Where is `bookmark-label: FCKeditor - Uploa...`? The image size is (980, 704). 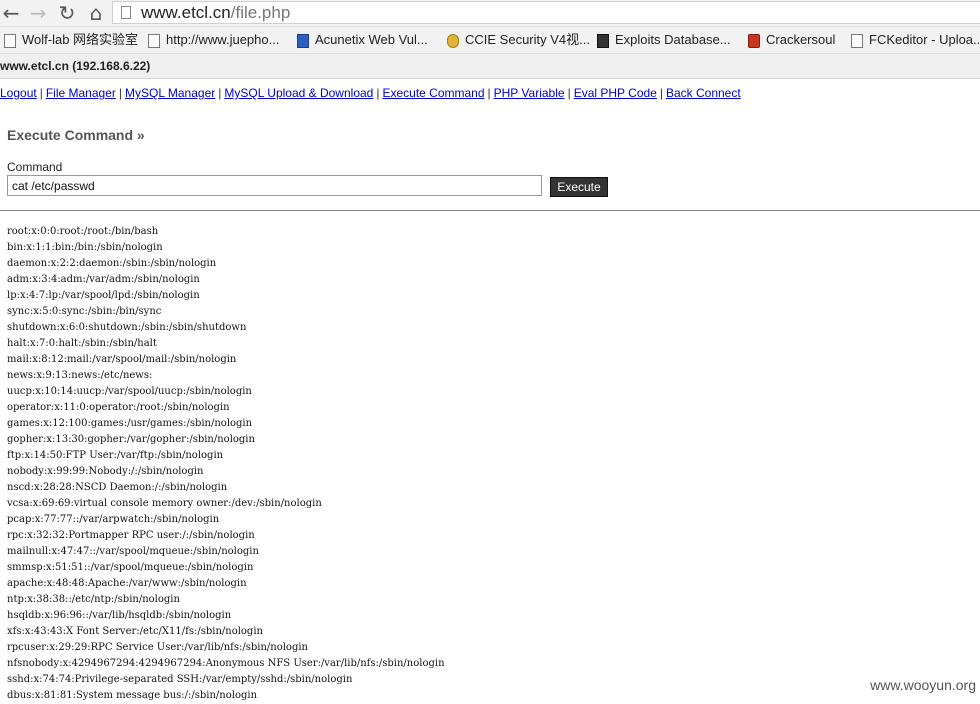
bookmark-label: FCKeditor - Uploa... is located at coordinates (924, 39).